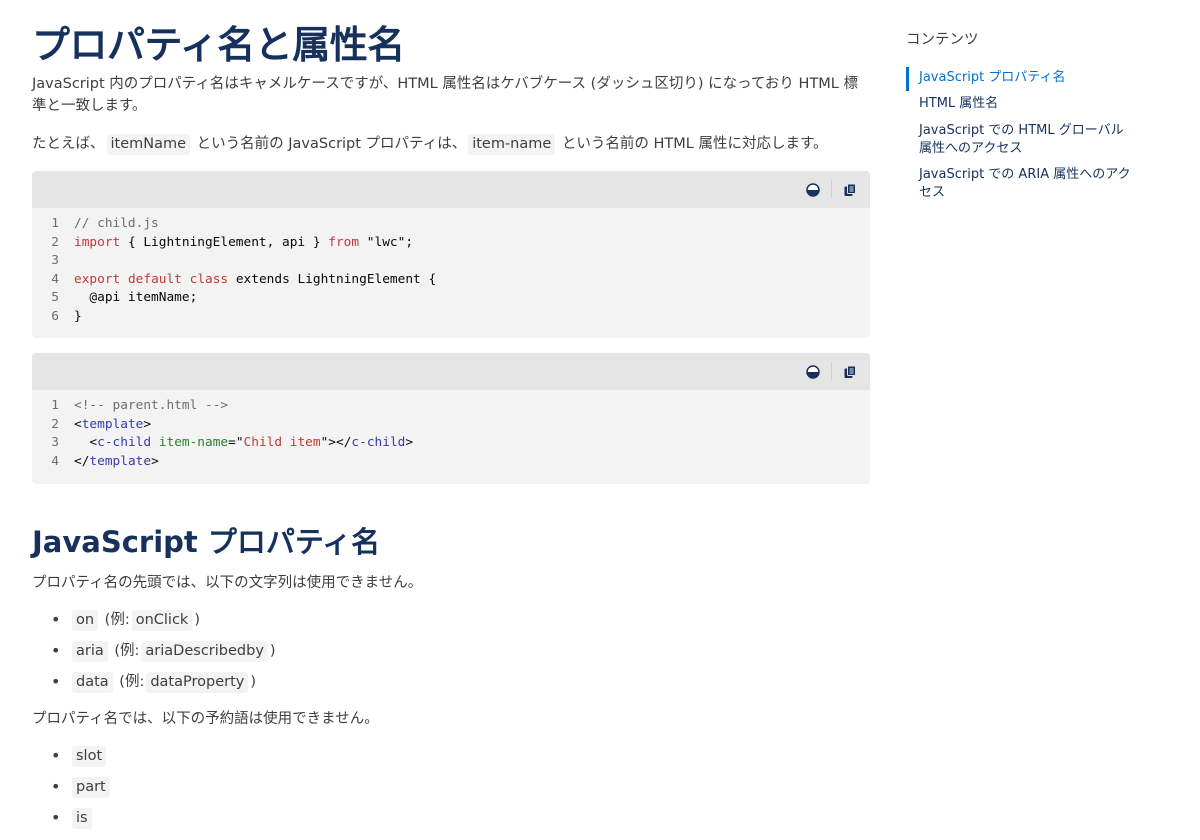 The height and width of the screenshot is (840, 1200). Describe the element at coordinates (90, 651) in the screenshot. I see `inline-code: aria` at that location.